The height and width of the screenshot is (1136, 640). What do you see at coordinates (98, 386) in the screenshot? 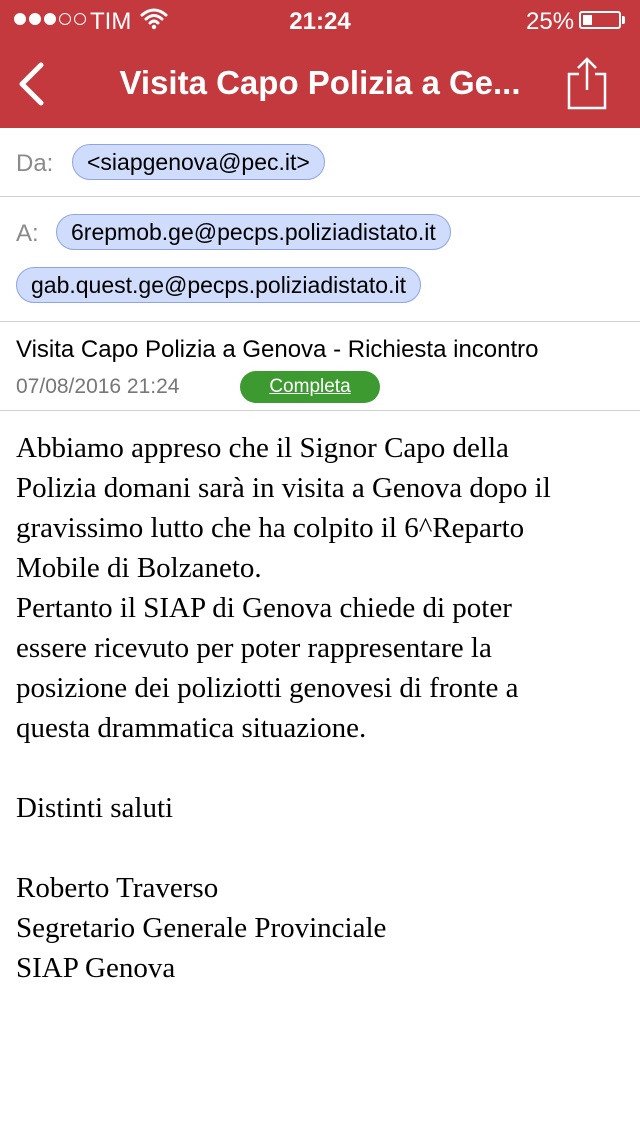
I see `message-date: 07/08/2016 21:24` at bounding box center [98, 386].